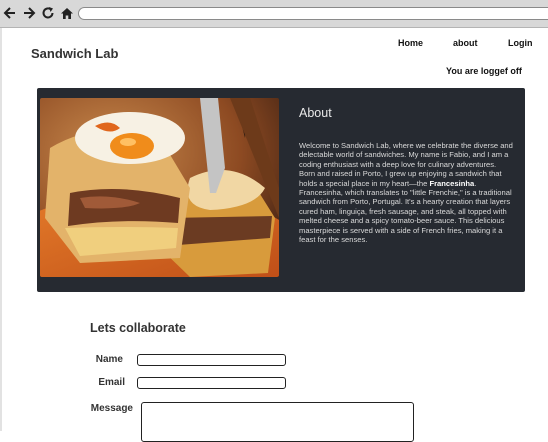  Describe the element at coordinates (410, 43) in the screenshot. I see `nav-home: Home` at that location.